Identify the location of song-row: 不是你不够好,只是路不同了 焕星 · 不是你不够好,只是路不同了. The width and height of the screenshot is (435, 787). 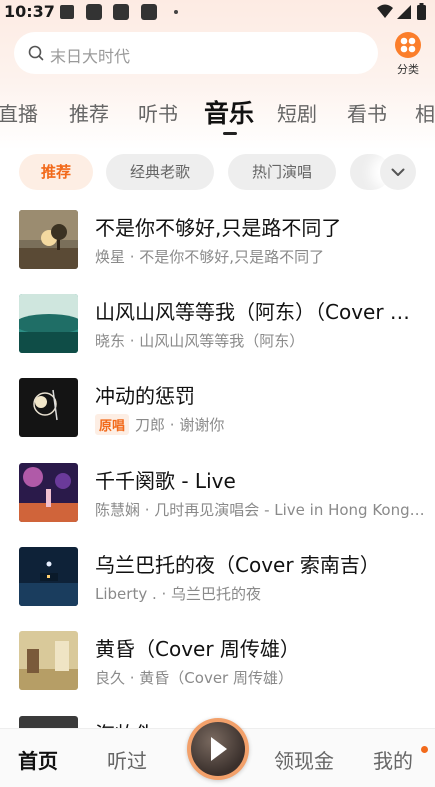
(224, 241).